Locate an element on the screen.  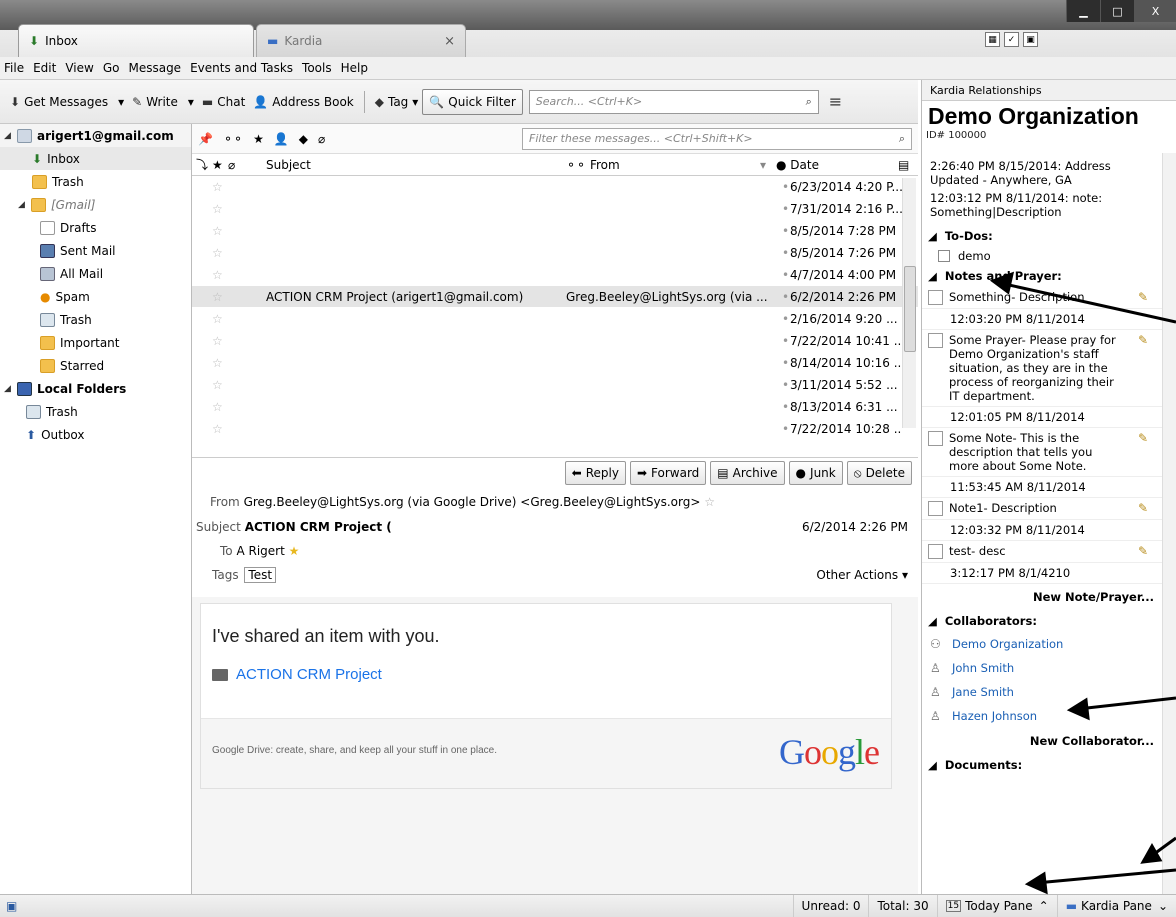
to-value: A Rigert is located at coordinates (260, 551).